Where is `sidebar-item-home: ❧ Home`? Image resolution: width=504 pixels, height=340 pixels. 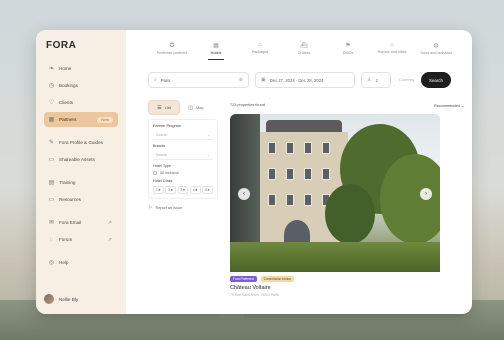 sidebar-item-home: ❧ Home is located at coordinates (81, 68).